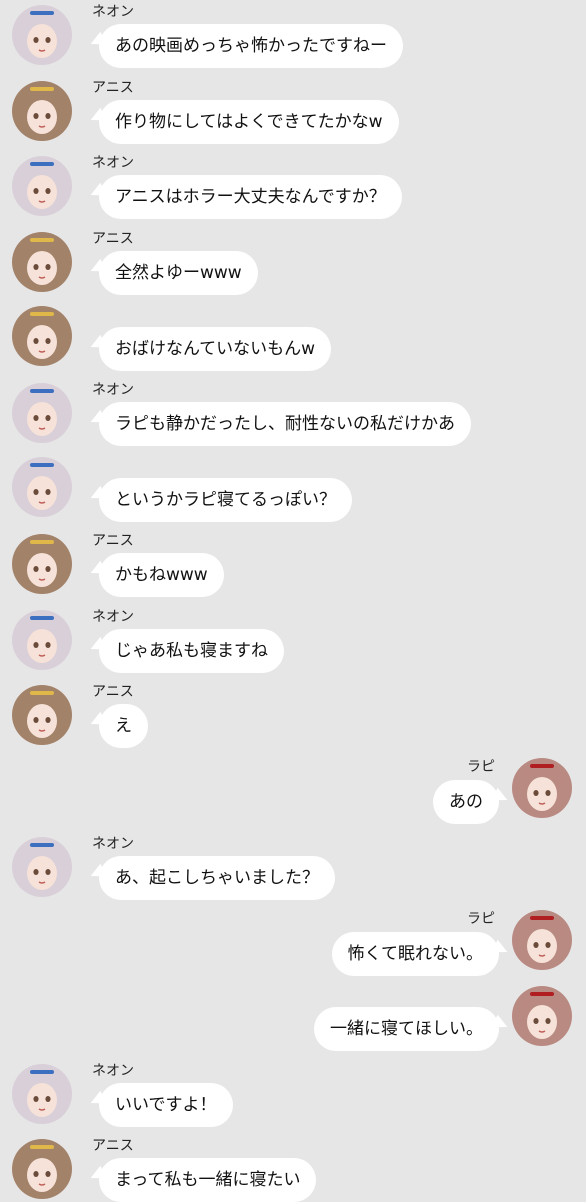  Describe the element at coordinates (285, 424) in the screenshot. I see `message-bubble: ラピも静かだったし、耐性ないの私だけかあ` at that location.